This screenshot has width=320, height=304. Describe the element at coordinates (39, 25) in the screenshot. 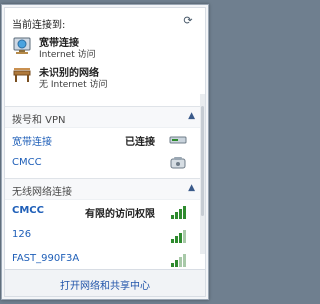

I see `connected-title: 当前连接到:` at that location.